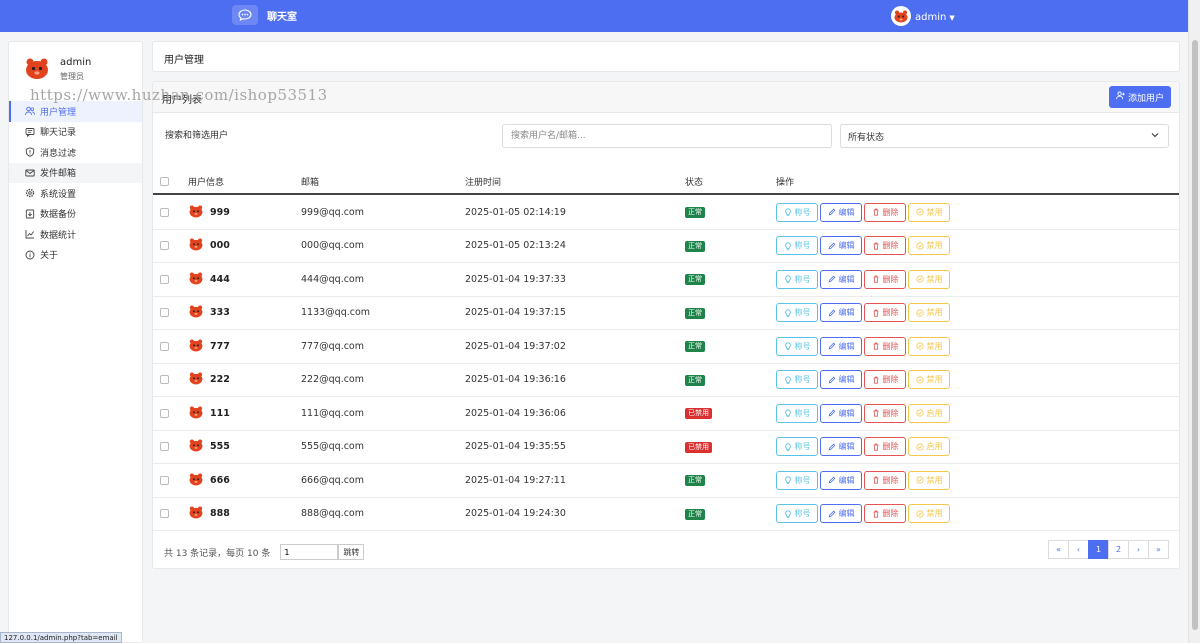 This screenshot has height=643, width=1200. Describe the element at coordinates (75, 234) in the screenshot. I see `sidebar-item-stats: 数据统计` at that location.